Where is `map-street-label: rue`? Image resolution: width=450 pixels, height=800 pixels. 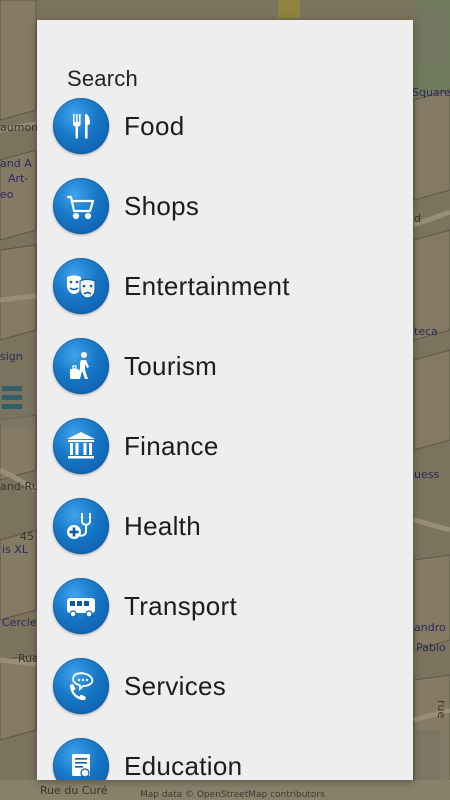
map-street-label: rue is located at coordinates (441, 709).